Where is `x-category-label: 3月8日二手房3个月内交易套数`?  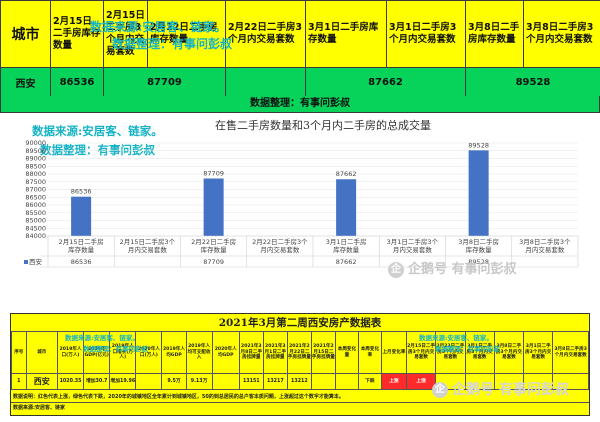
x-category-label: 3月8日二手房3个月内交易套数 is located at coordinates (545, 245).